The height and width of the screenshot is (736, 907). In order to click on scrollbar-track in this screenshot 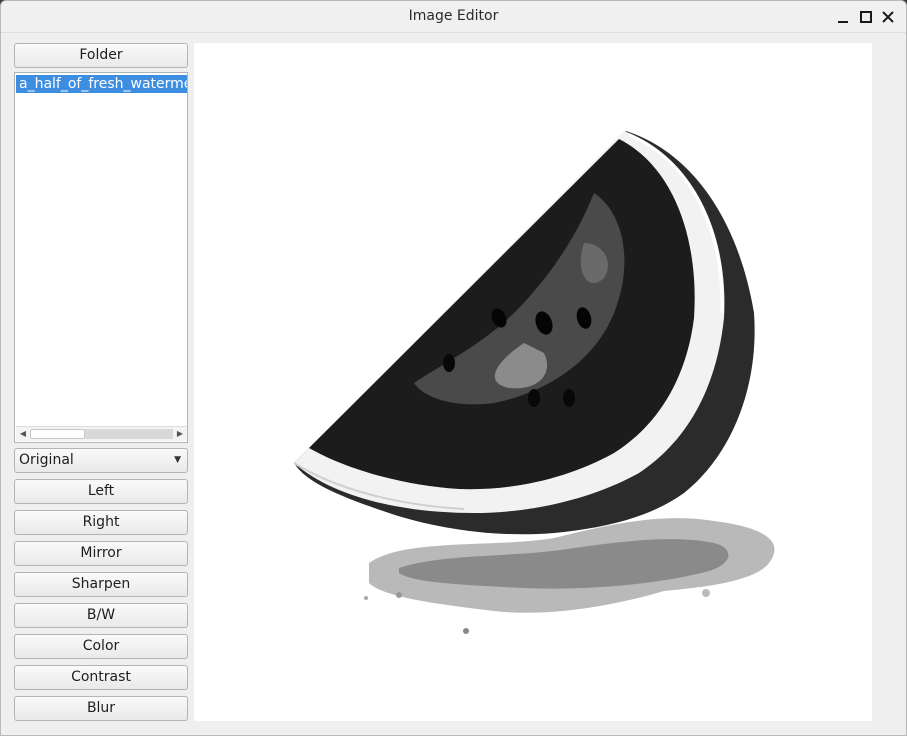, I will do `click(129, 434)`.